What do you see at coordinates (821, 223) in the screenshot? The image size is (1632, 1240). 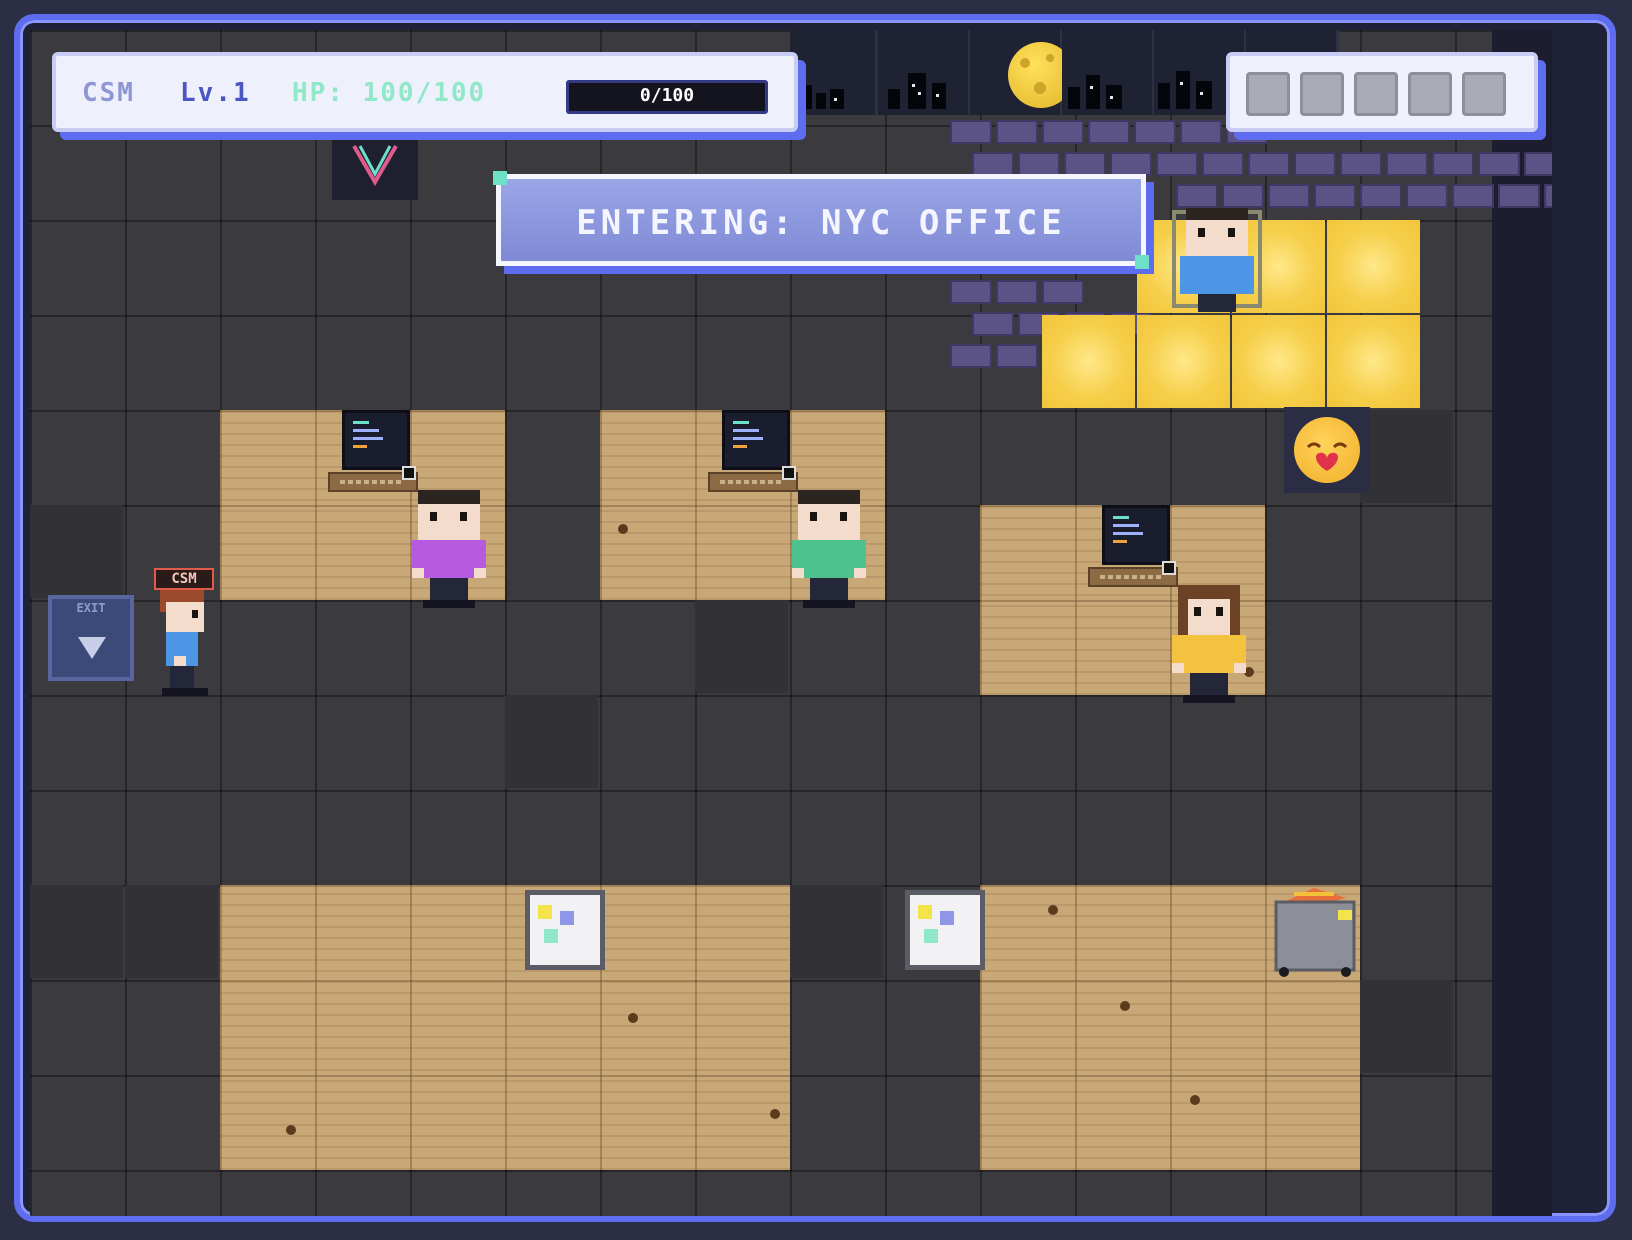 I see `location-banner-text: ENTERING: NYC OFFICE` at bounding box center [821, 223].